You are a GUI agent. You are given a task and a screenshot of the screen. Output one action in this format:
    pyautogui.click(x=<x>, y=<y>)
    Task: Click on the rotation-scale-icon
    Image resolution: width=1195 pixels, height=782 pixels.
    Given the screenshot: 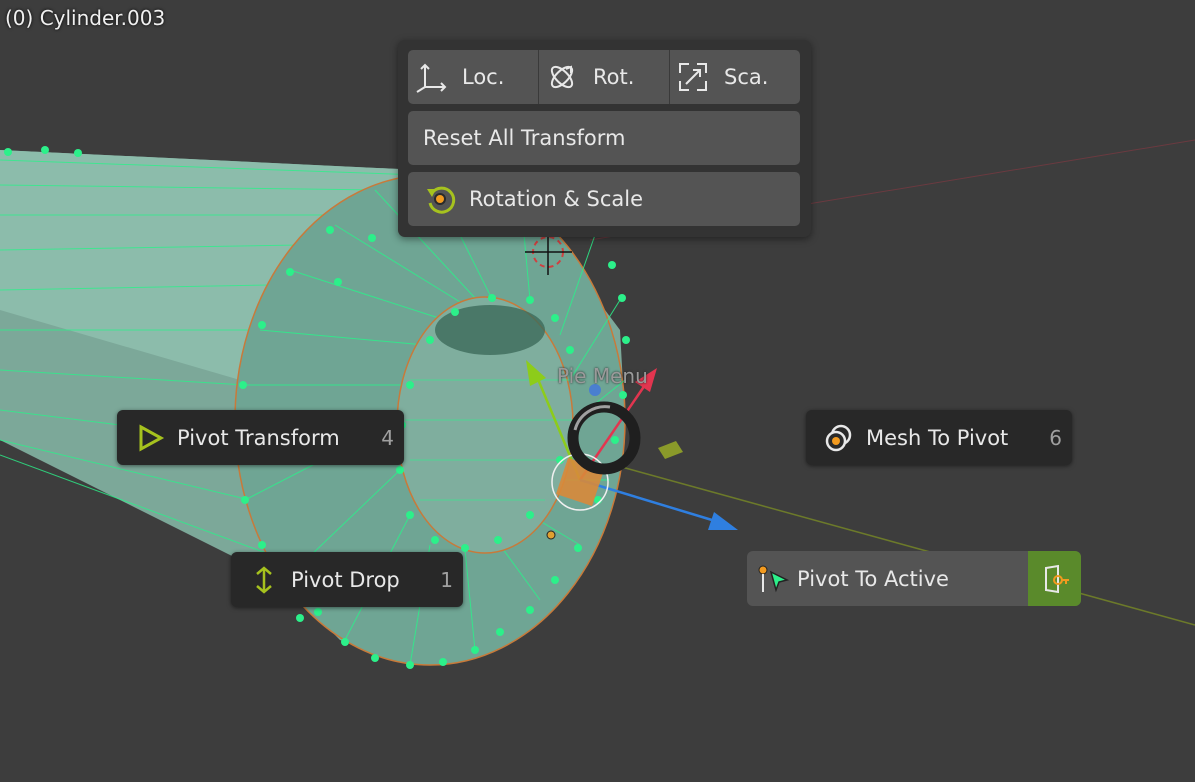 What is the action you would take?
    pyautogui.click(x=440, y=199)
    